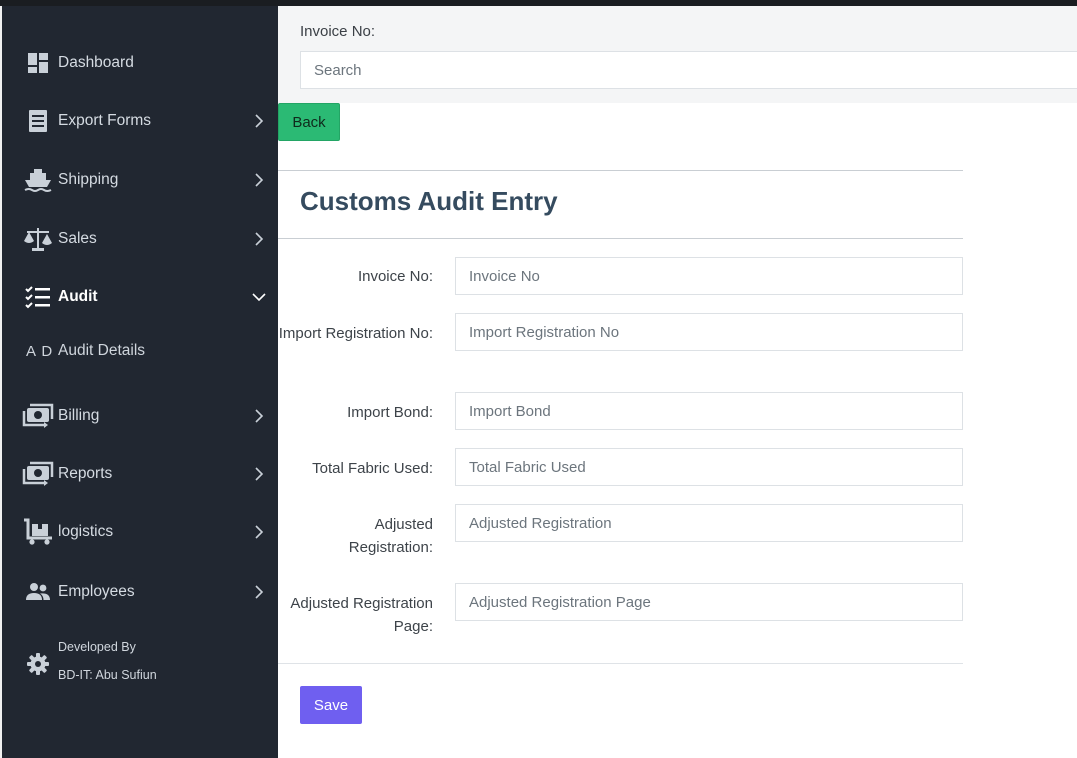 The width and height of the screenshot is (1077, 758). Describe the element at coordinates (140, 532) in the screenshot. I see `sidebar-item-logistics: logistics` at that location.